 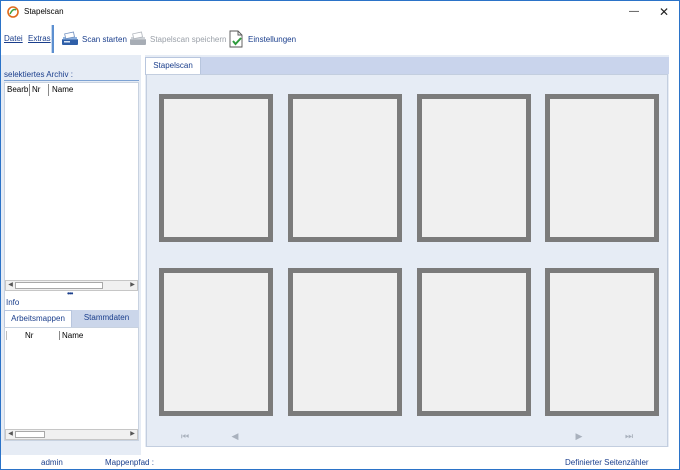 What do you see at coordinates (607, 462) in the screenshot?
I see `status-page-counter: Definierter Seitenzähler` at bounding box center [607, 462].